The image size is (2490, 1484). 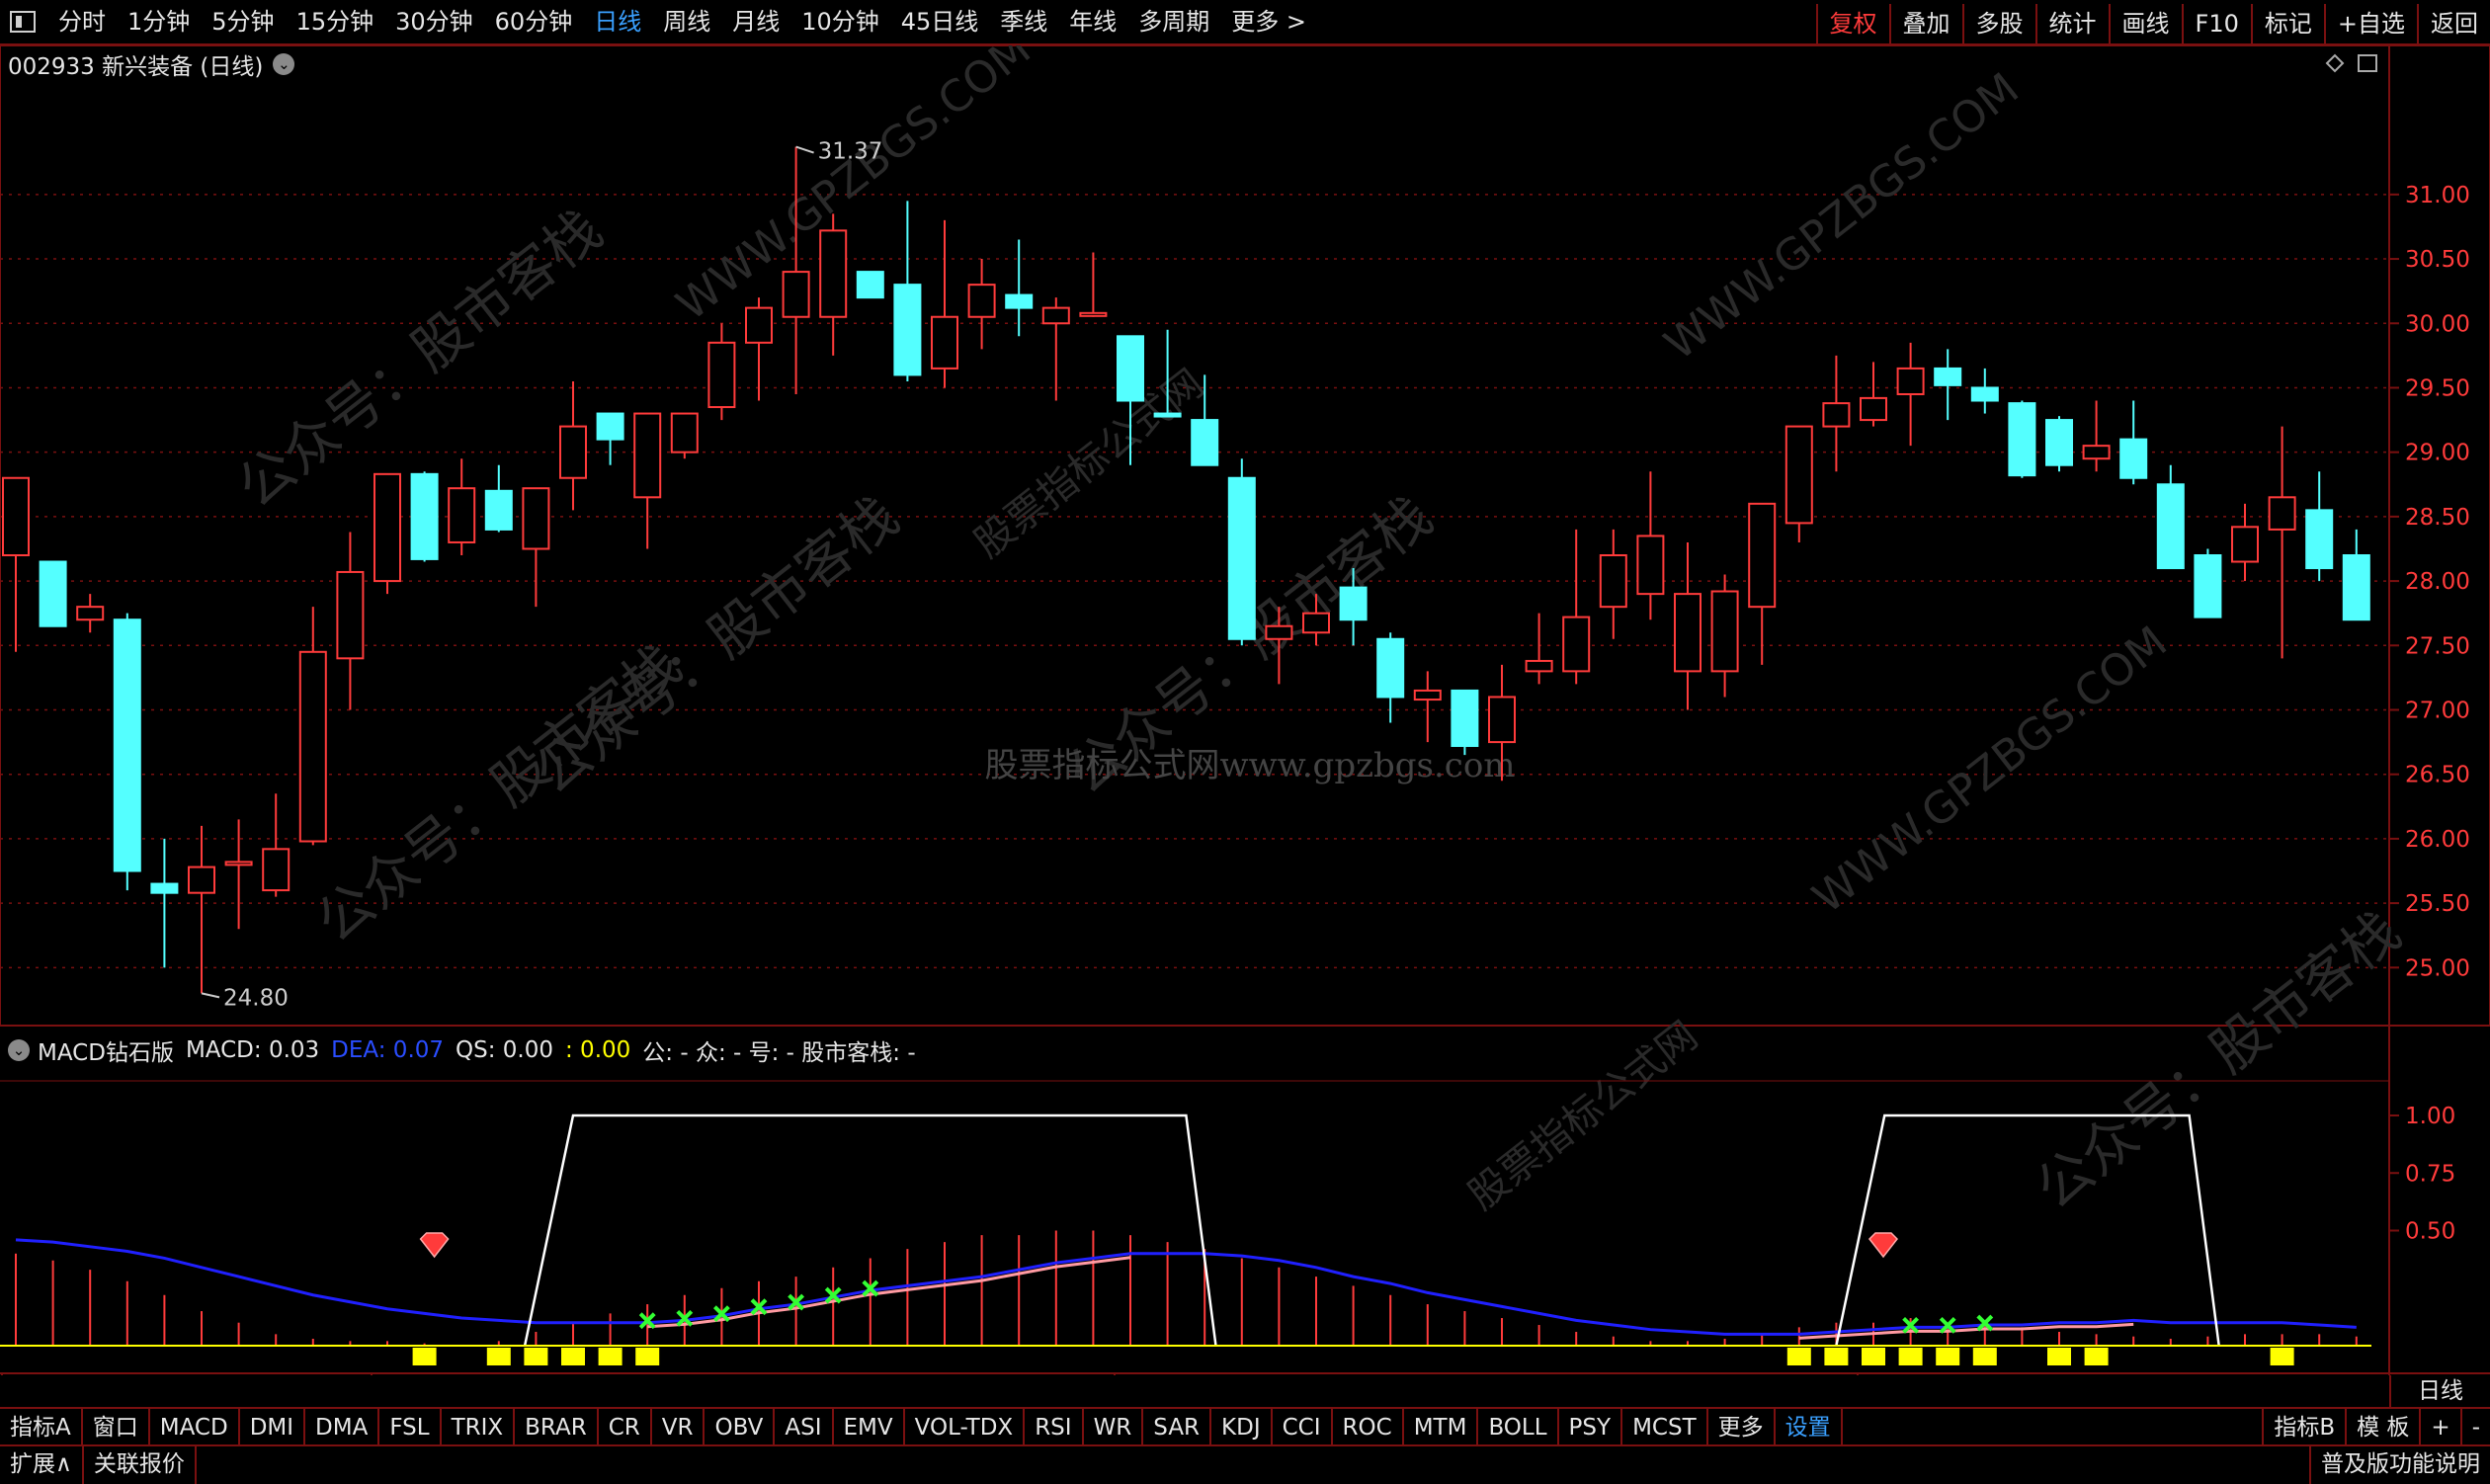 What do you see at coordinates (159, 22) in the screenshot?
I see `period-1: 1分钟` at bounding box center [159, 22].